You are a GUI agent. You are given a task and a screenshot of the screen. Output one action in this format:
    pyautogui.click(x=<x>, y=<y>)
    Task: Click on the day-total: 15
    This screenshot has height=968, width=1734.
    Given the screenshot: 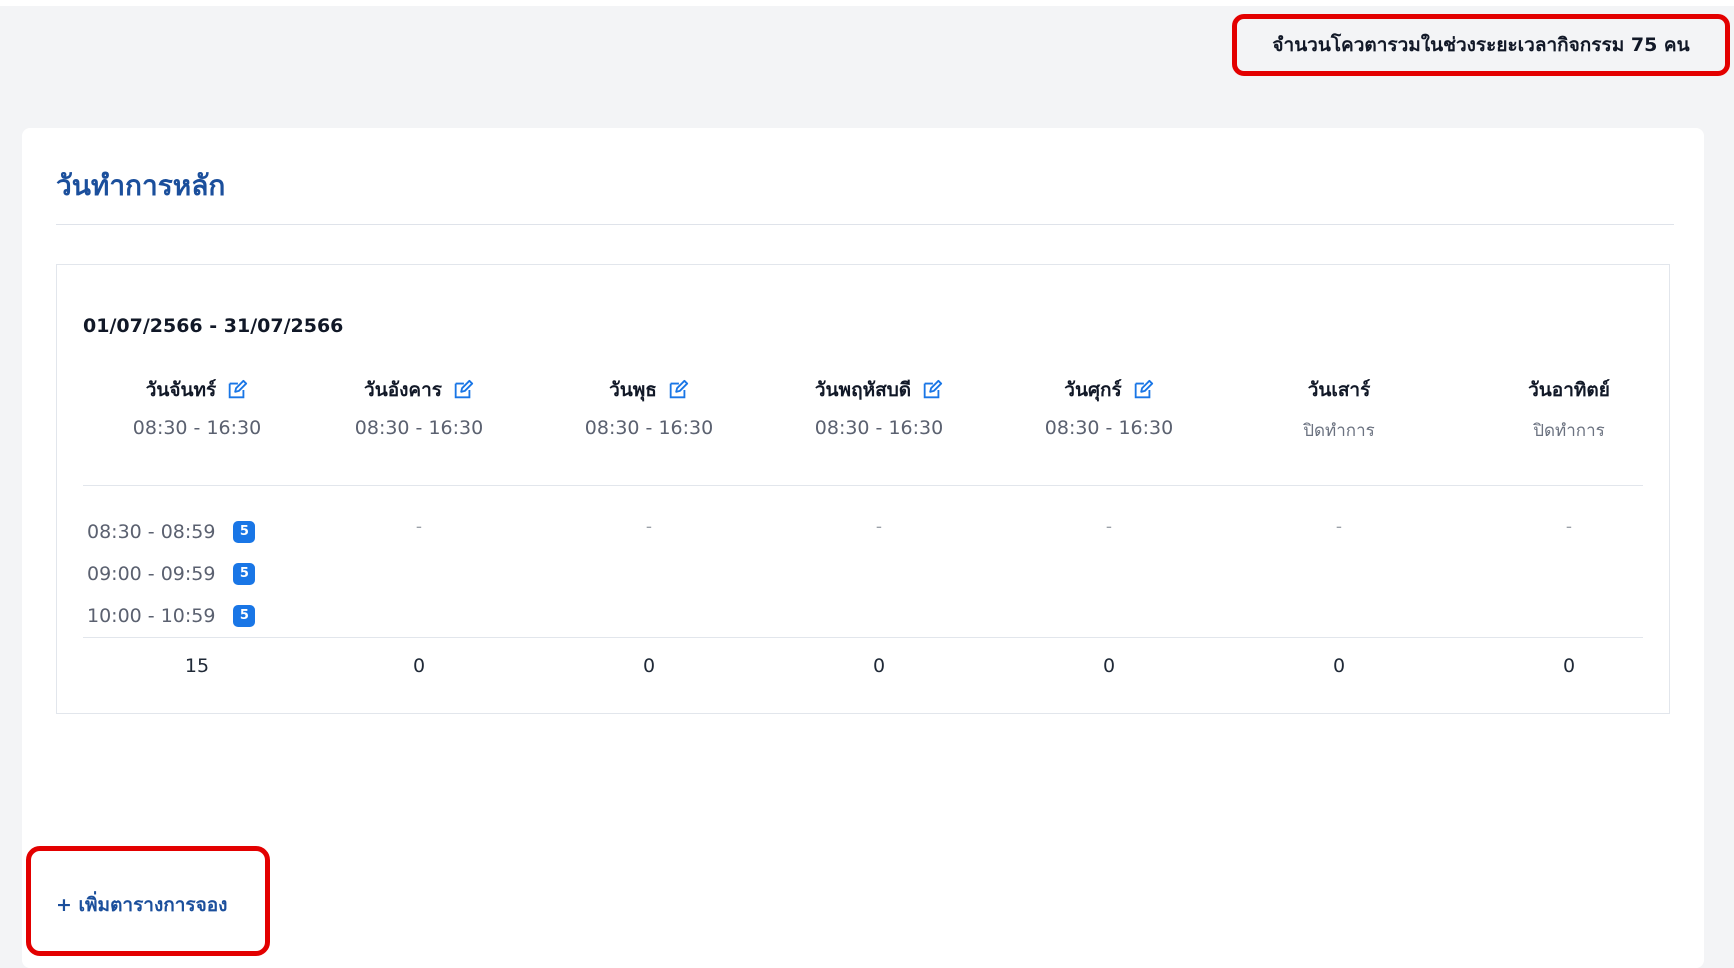 What is the action you would take?
    pyautogui.click(x=197, y=666)
    